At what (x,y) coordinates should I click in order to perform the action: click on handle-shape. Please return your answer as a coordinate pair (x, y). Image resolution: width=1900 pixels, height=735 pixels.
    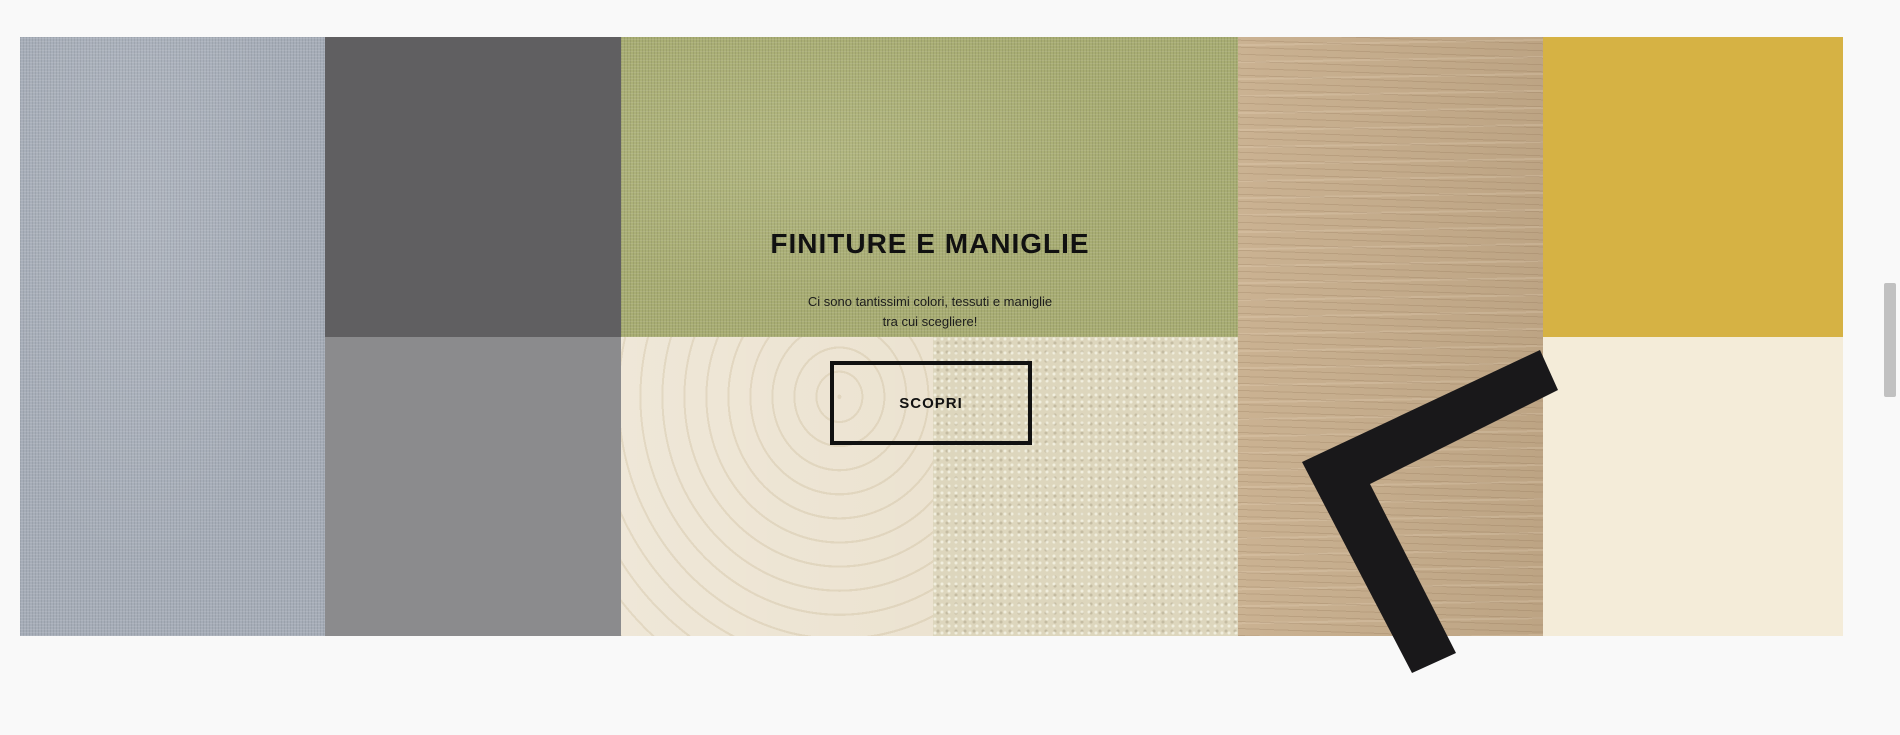
    Looking at the image, I should click on (1430, 511).